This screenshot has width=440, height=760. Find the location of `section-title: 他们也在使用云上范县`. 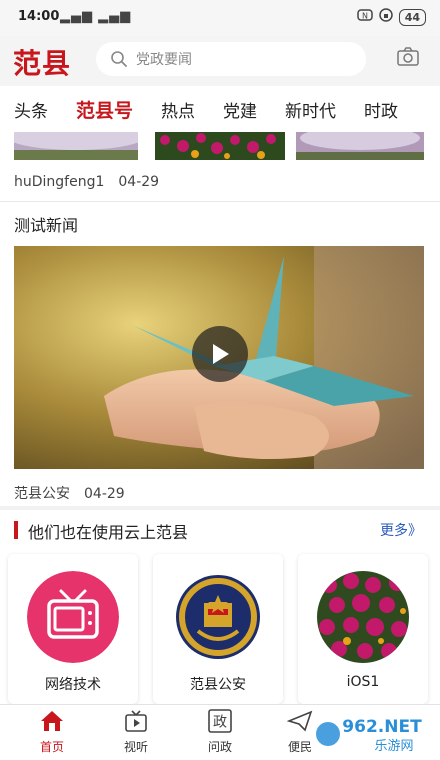

section-title: 他们也在使用云上范县 is located at coordinates (108, 532).